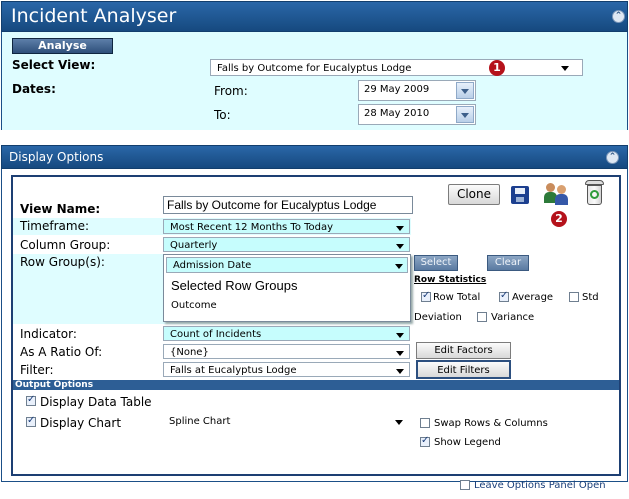 This screenshot has width=629, height=499. Describe the element at coordinates (474, 194) in the screenshot. I see `clone-button: Clone` at that location.